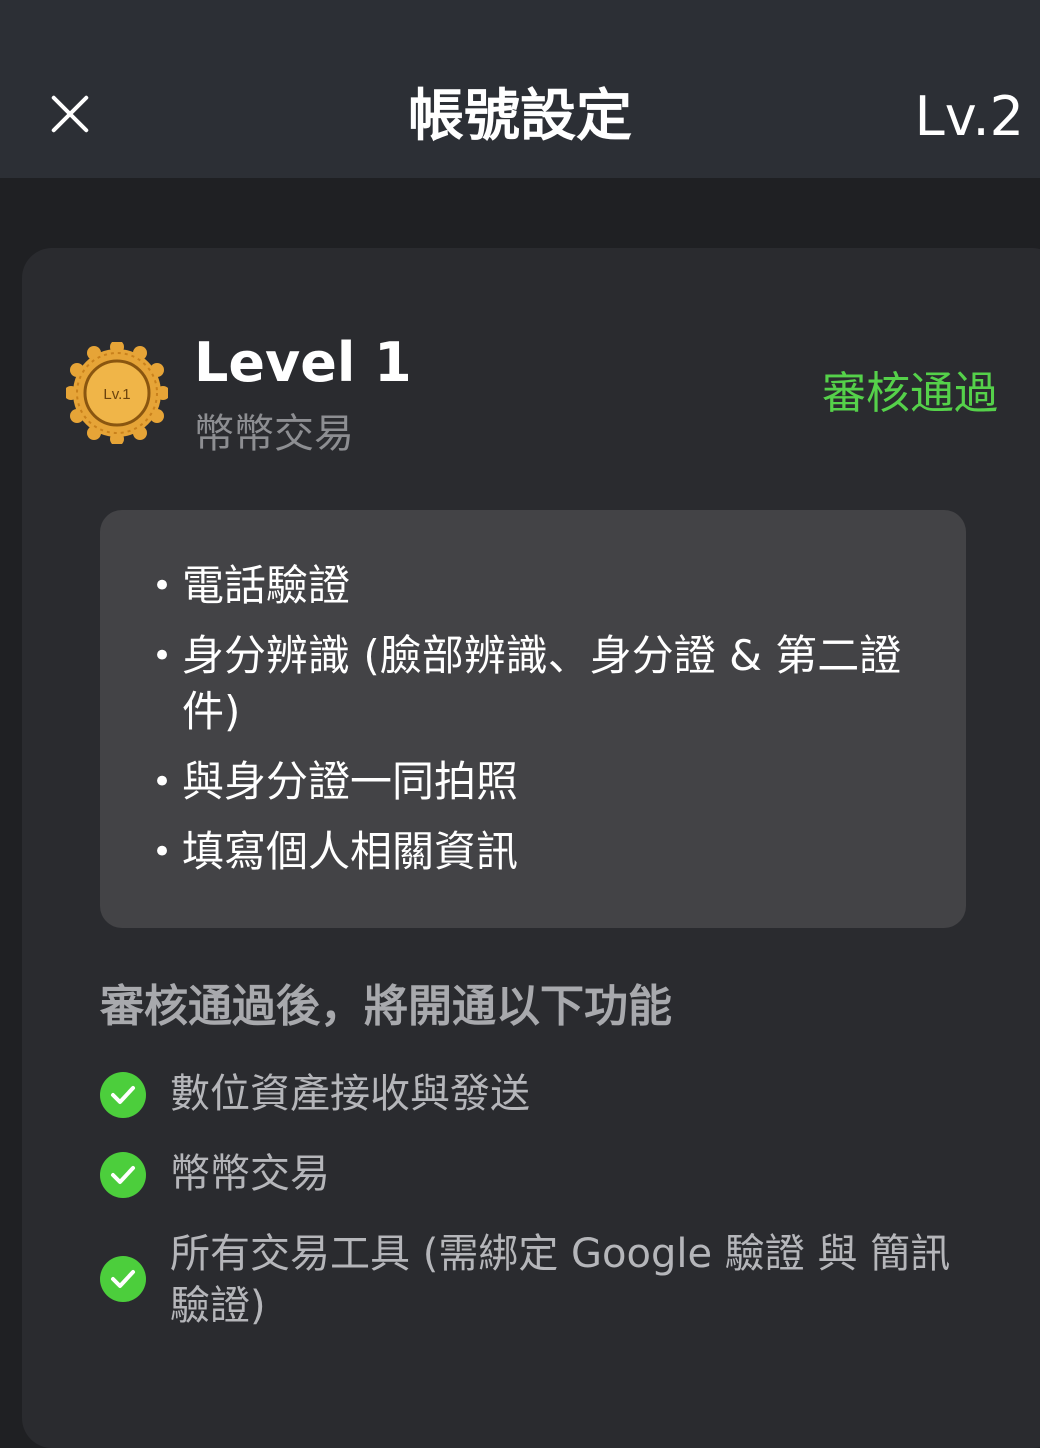  I want to click on feature-text: 數位資產接收與發送, so click(350, 1094).